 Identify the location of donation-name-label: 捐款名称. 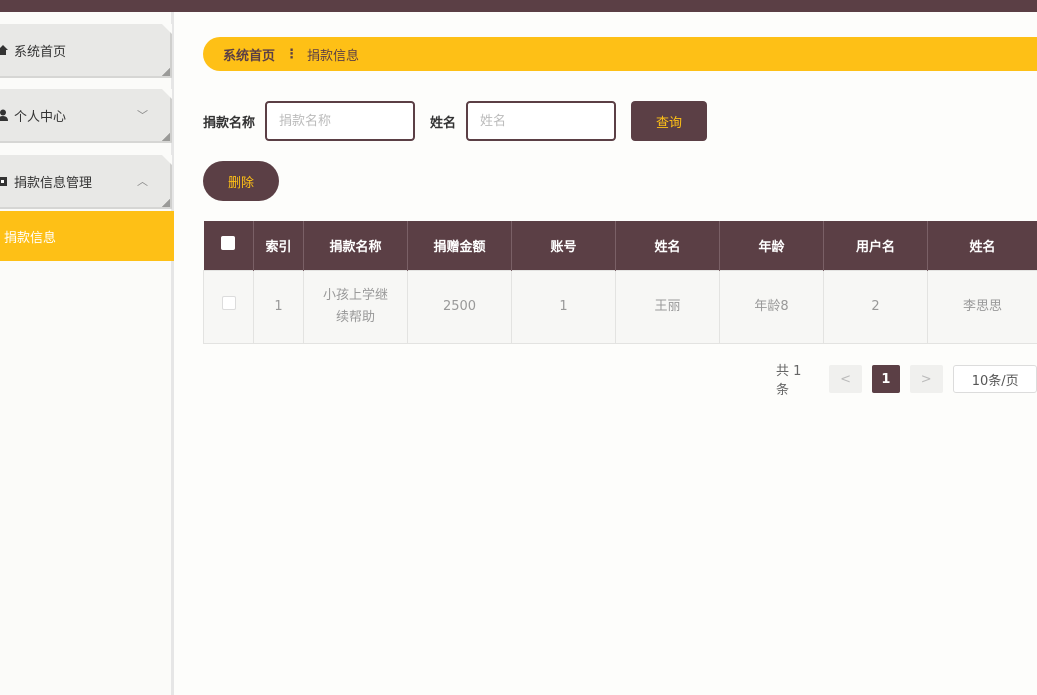
(229, 123).